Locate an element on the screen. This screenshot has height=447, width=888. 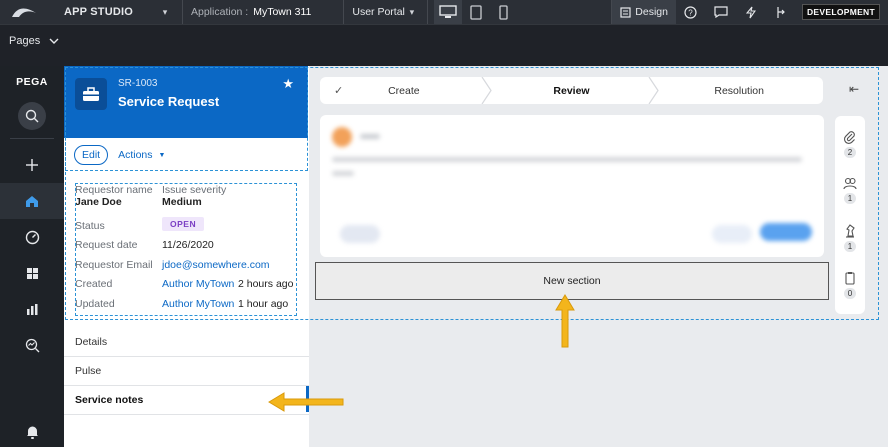
case-header: SR-1003 Service Request ★ is located at coordinates (186, 102).